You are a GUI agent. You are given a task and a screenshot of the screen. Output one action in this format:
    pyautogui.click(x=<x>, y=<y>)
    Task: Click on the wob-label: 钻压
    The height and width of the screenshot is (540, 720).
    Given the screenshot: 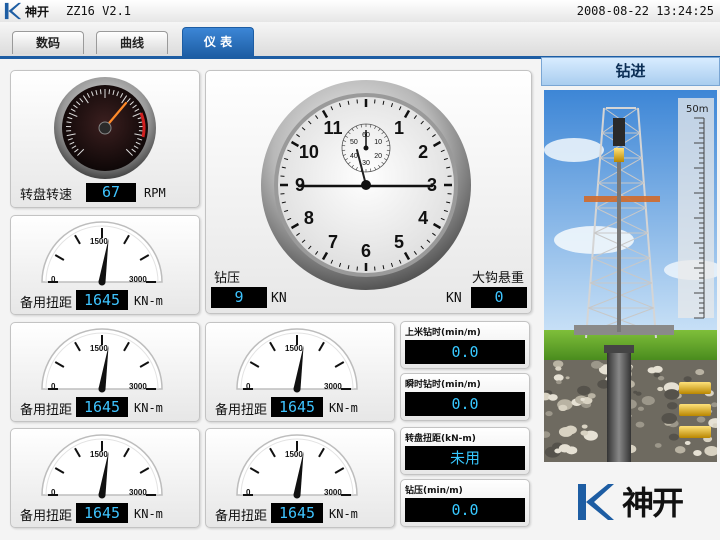 What is the action you would take?
    pyautogui.click(x=227, y=278)
    